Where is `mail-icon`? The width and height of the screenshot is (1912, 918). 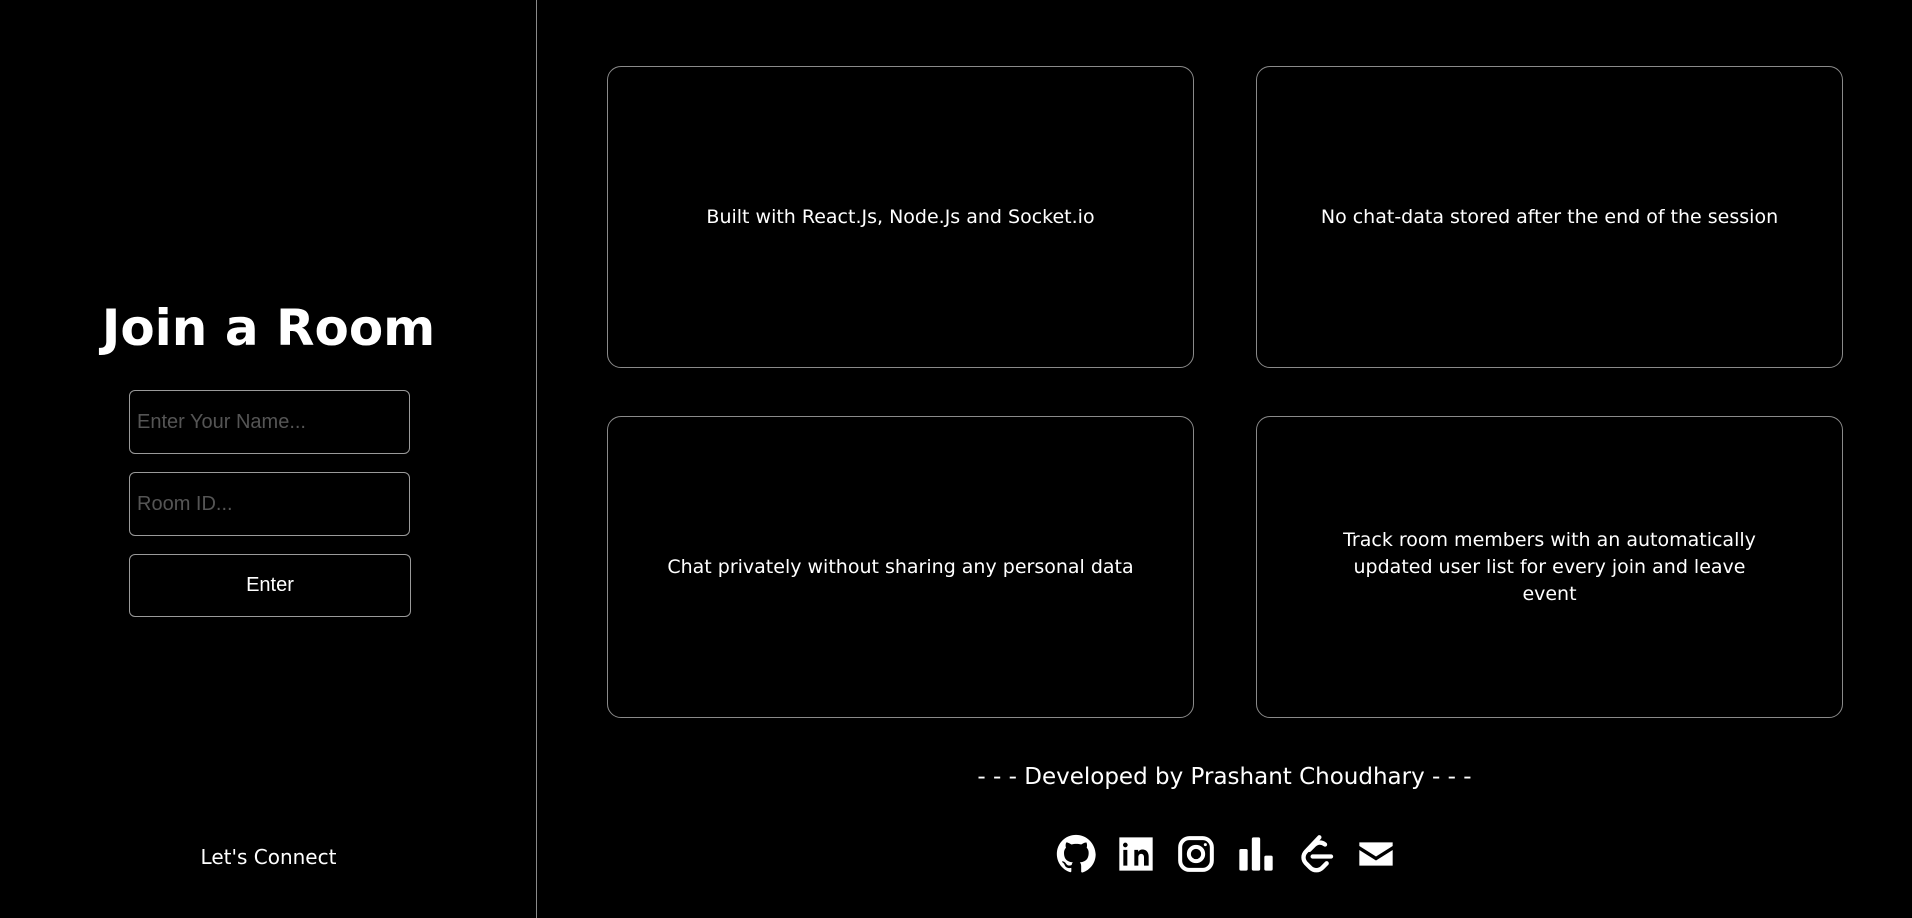 mail-icon is located at coordinates (1376, 854).